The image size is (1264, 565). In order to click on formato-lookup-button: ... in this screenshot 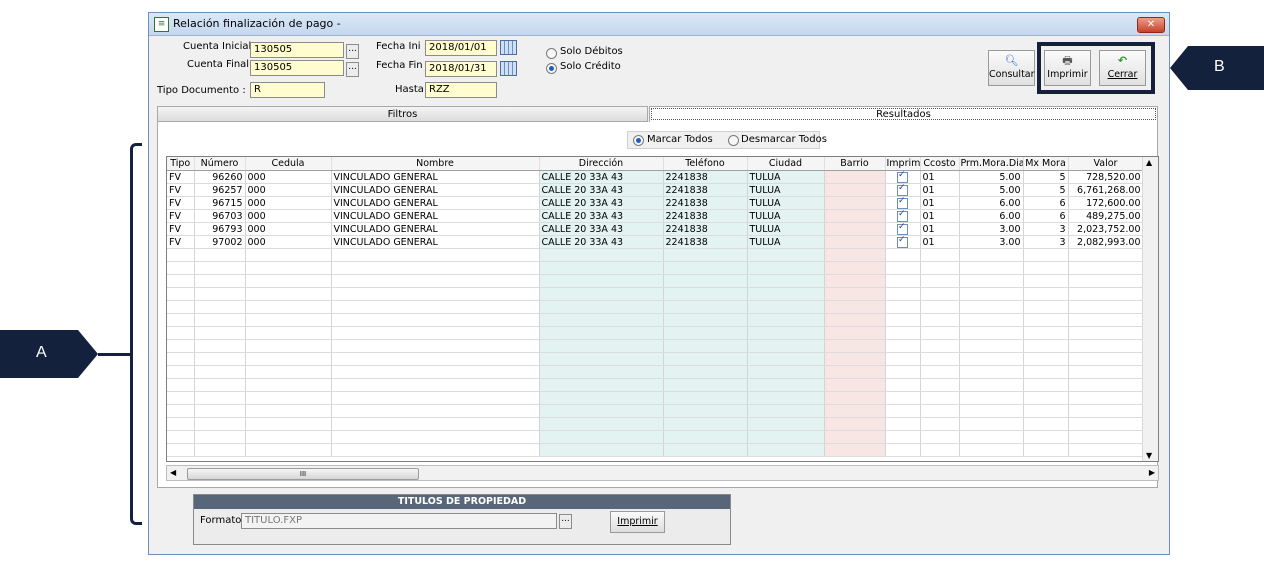, I will do `click(565, 521)`.